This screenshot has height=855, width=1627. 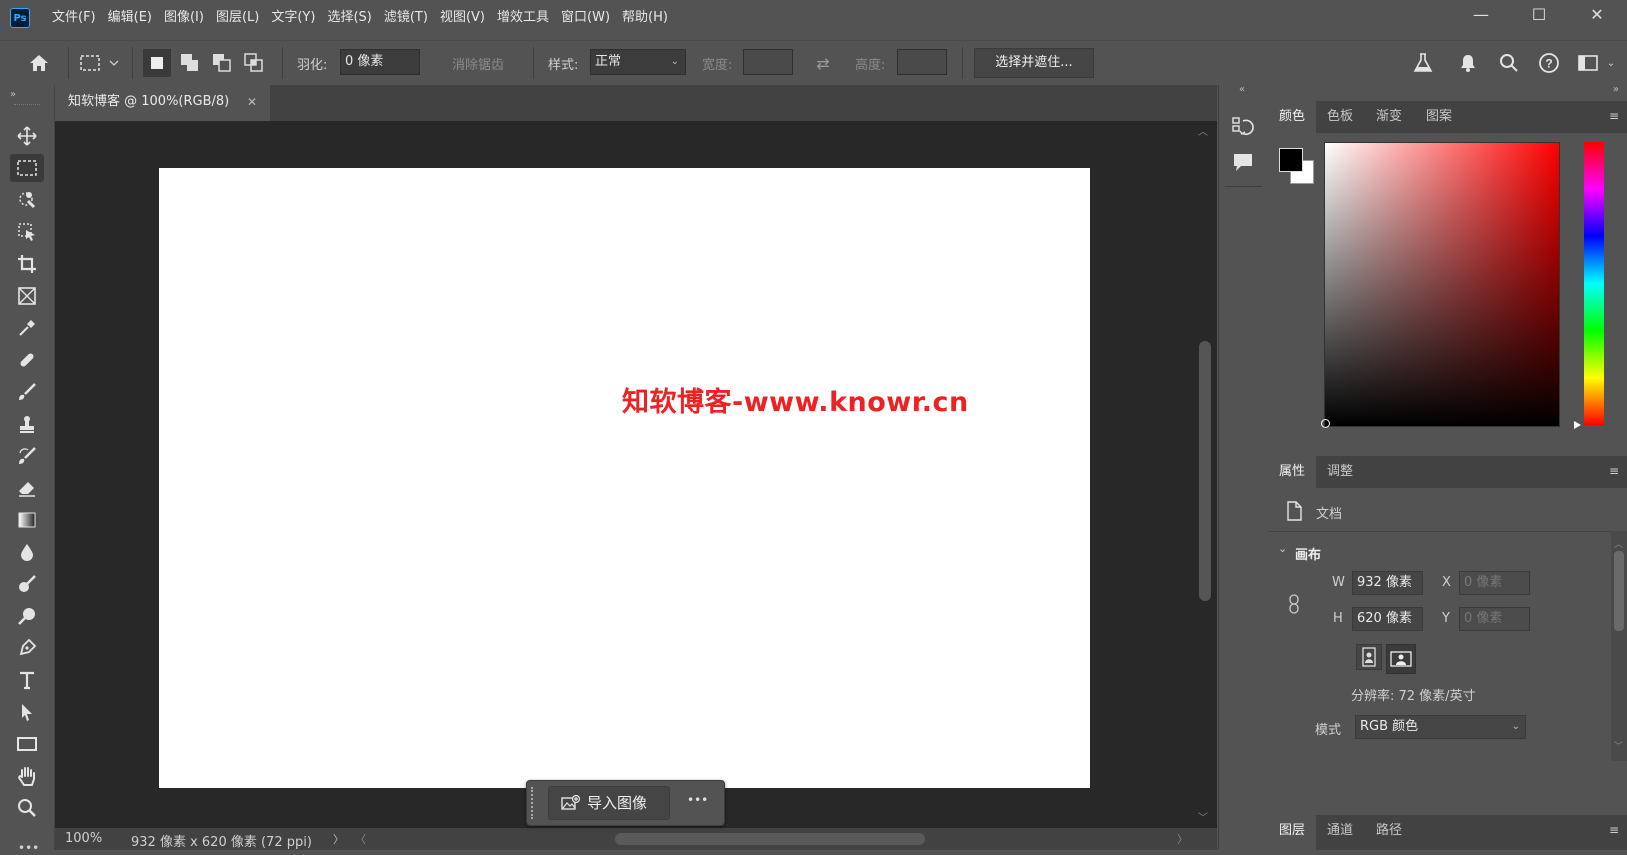 What do you see at coordinates (27, 648) in the screenshot?
I see `pen-tool-icon` at bounding box center [27, 648].